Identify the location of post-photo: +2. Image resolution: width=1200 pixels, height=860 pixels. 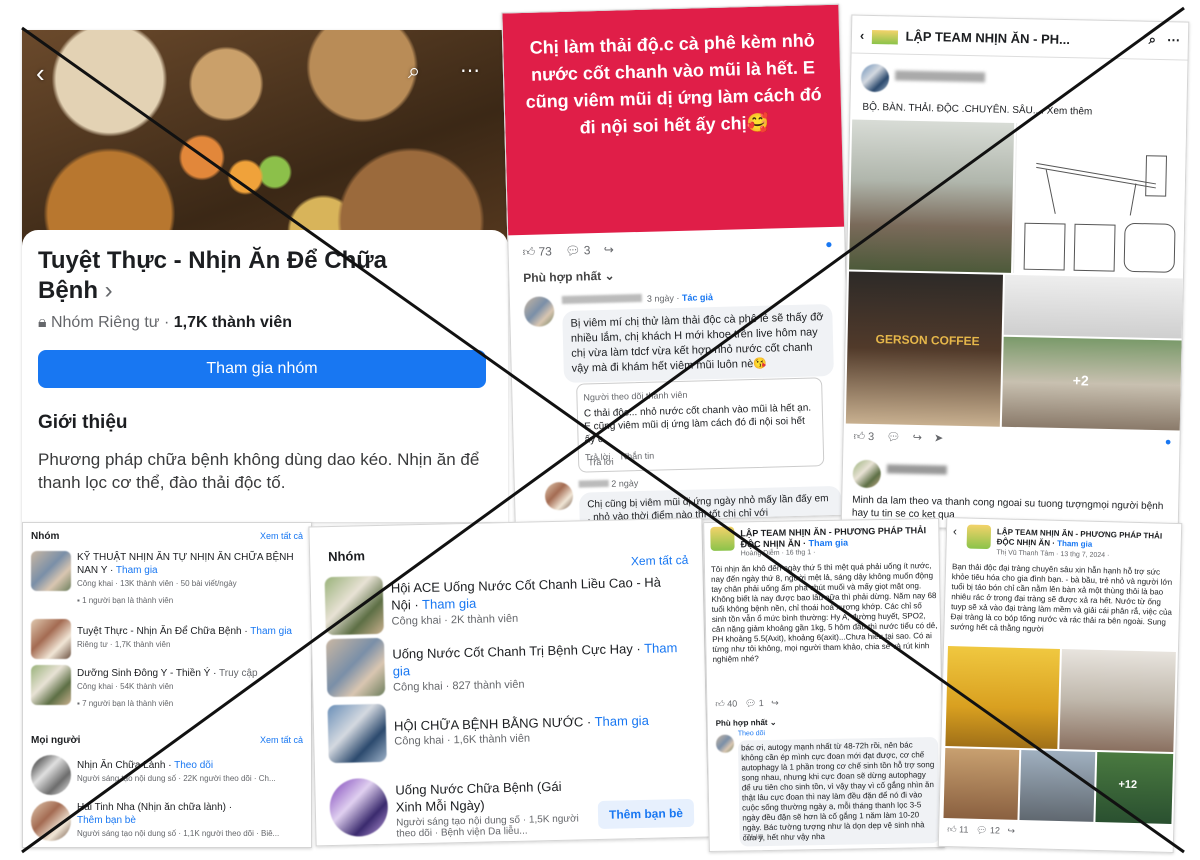
(1091, 383).